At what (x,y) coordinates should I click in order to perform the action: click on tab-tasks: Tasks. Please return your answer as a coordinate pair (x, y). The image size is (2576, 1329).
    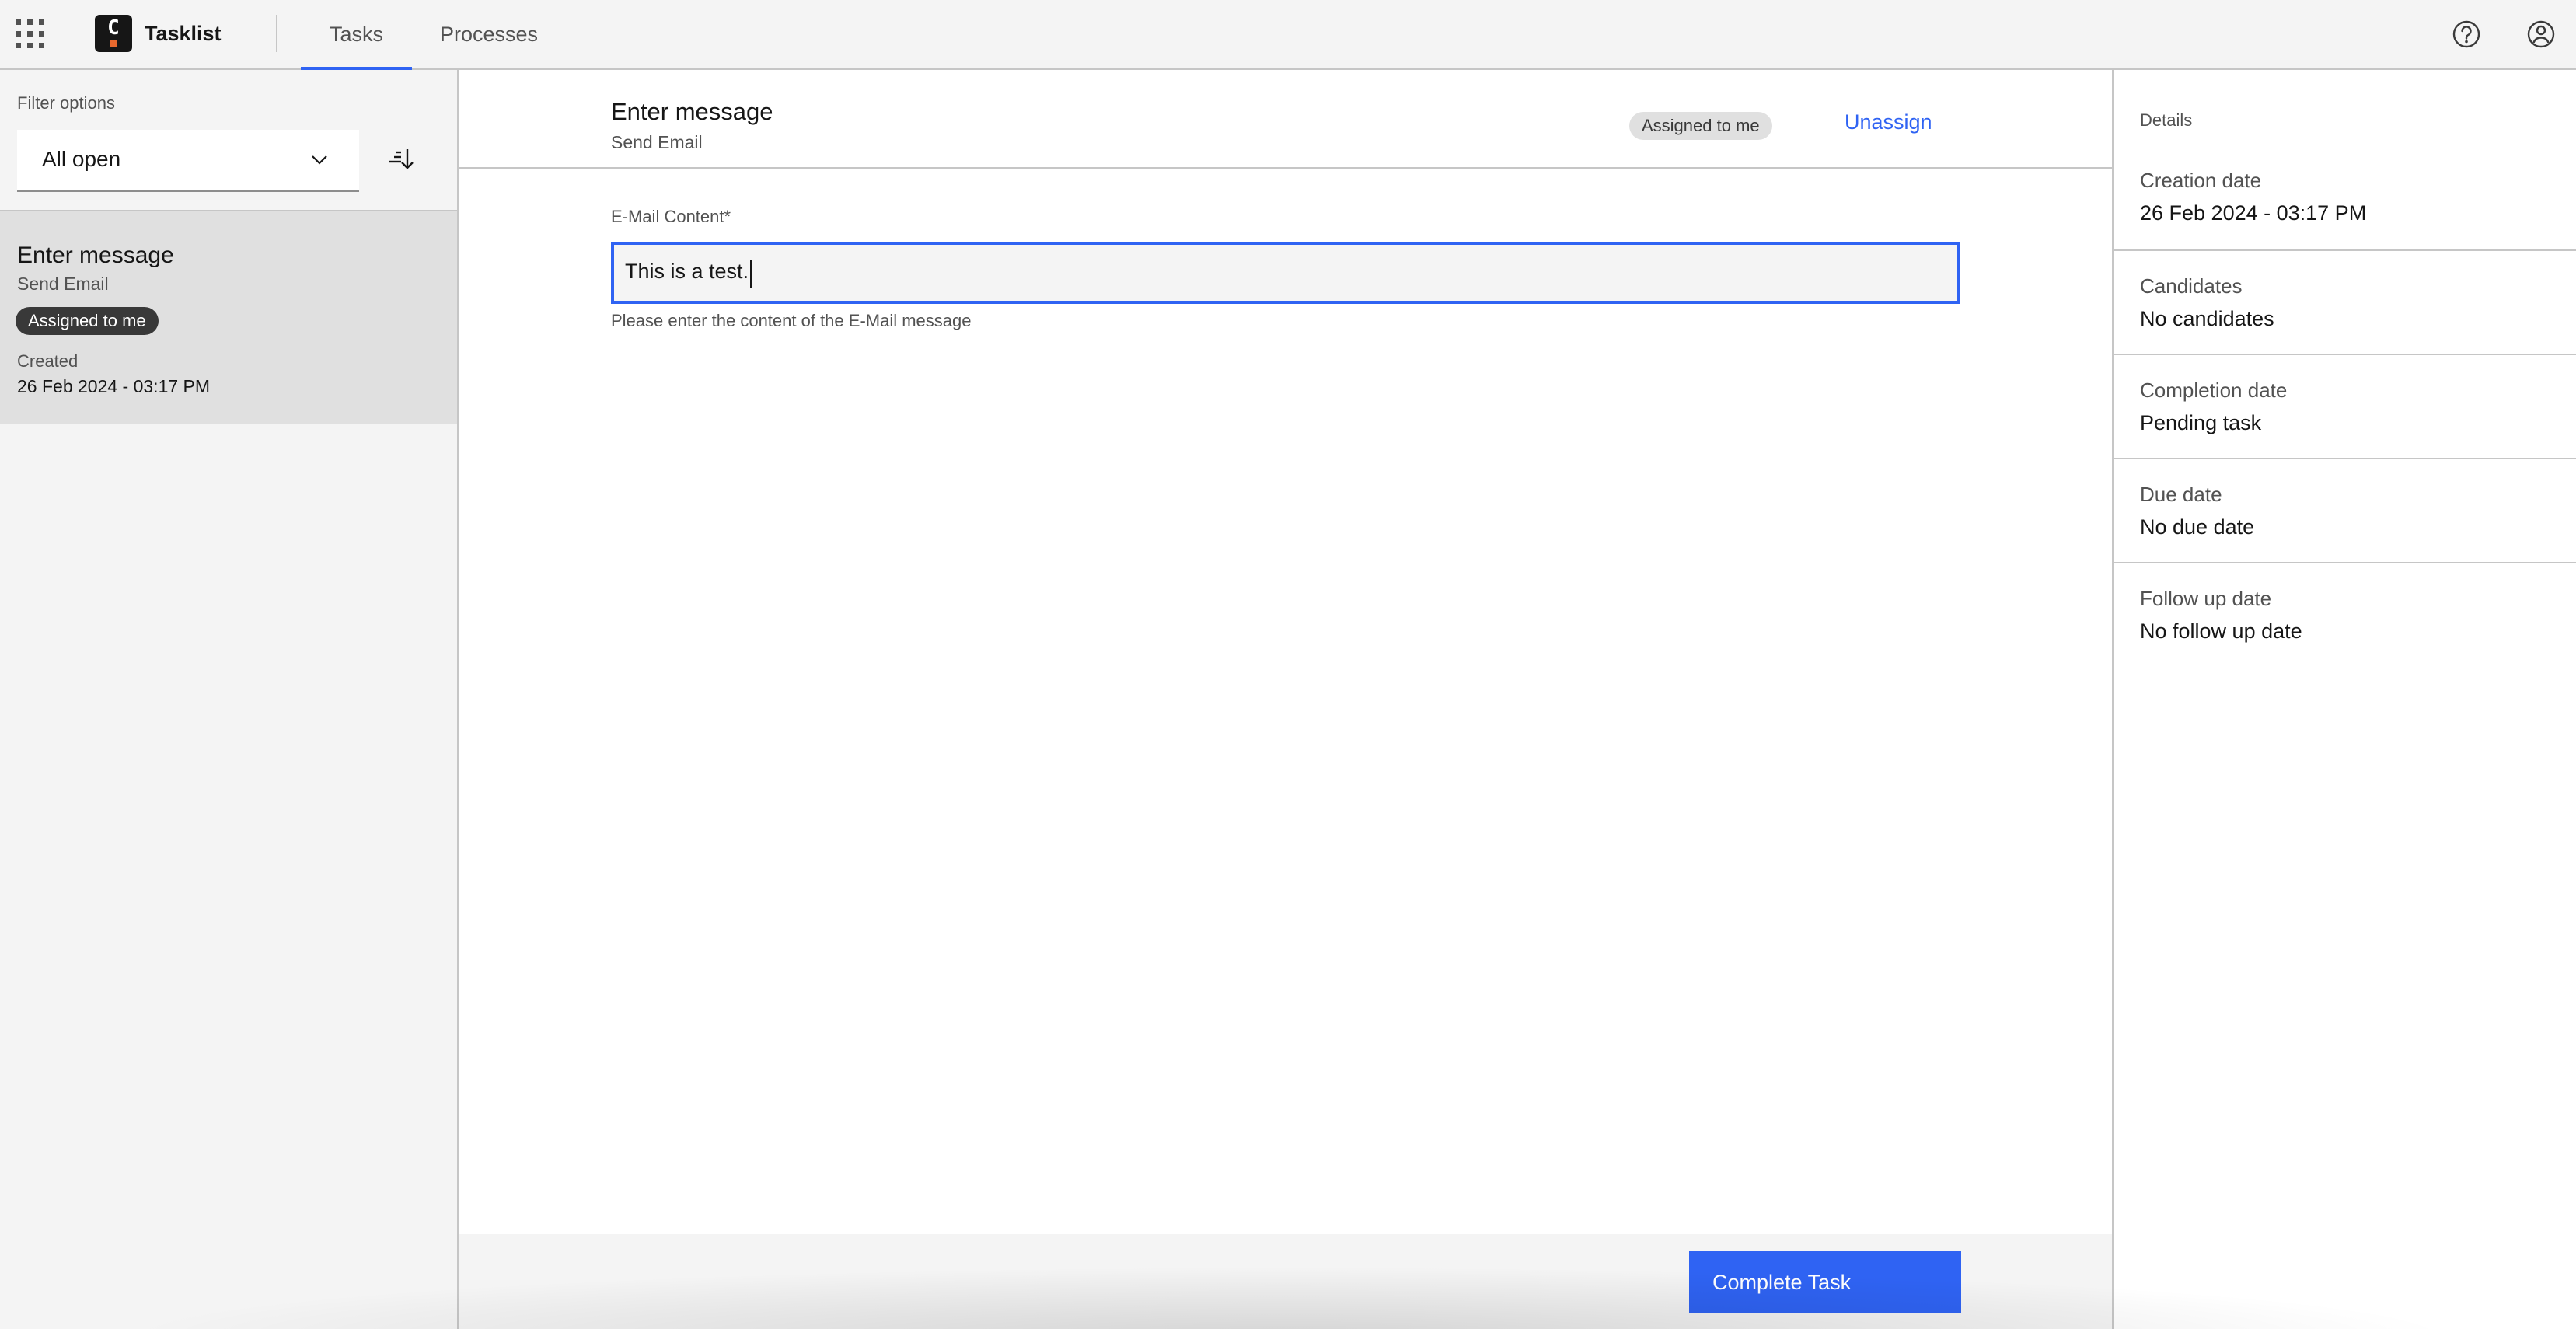
    Looking at the image, I should click on (357, 36).